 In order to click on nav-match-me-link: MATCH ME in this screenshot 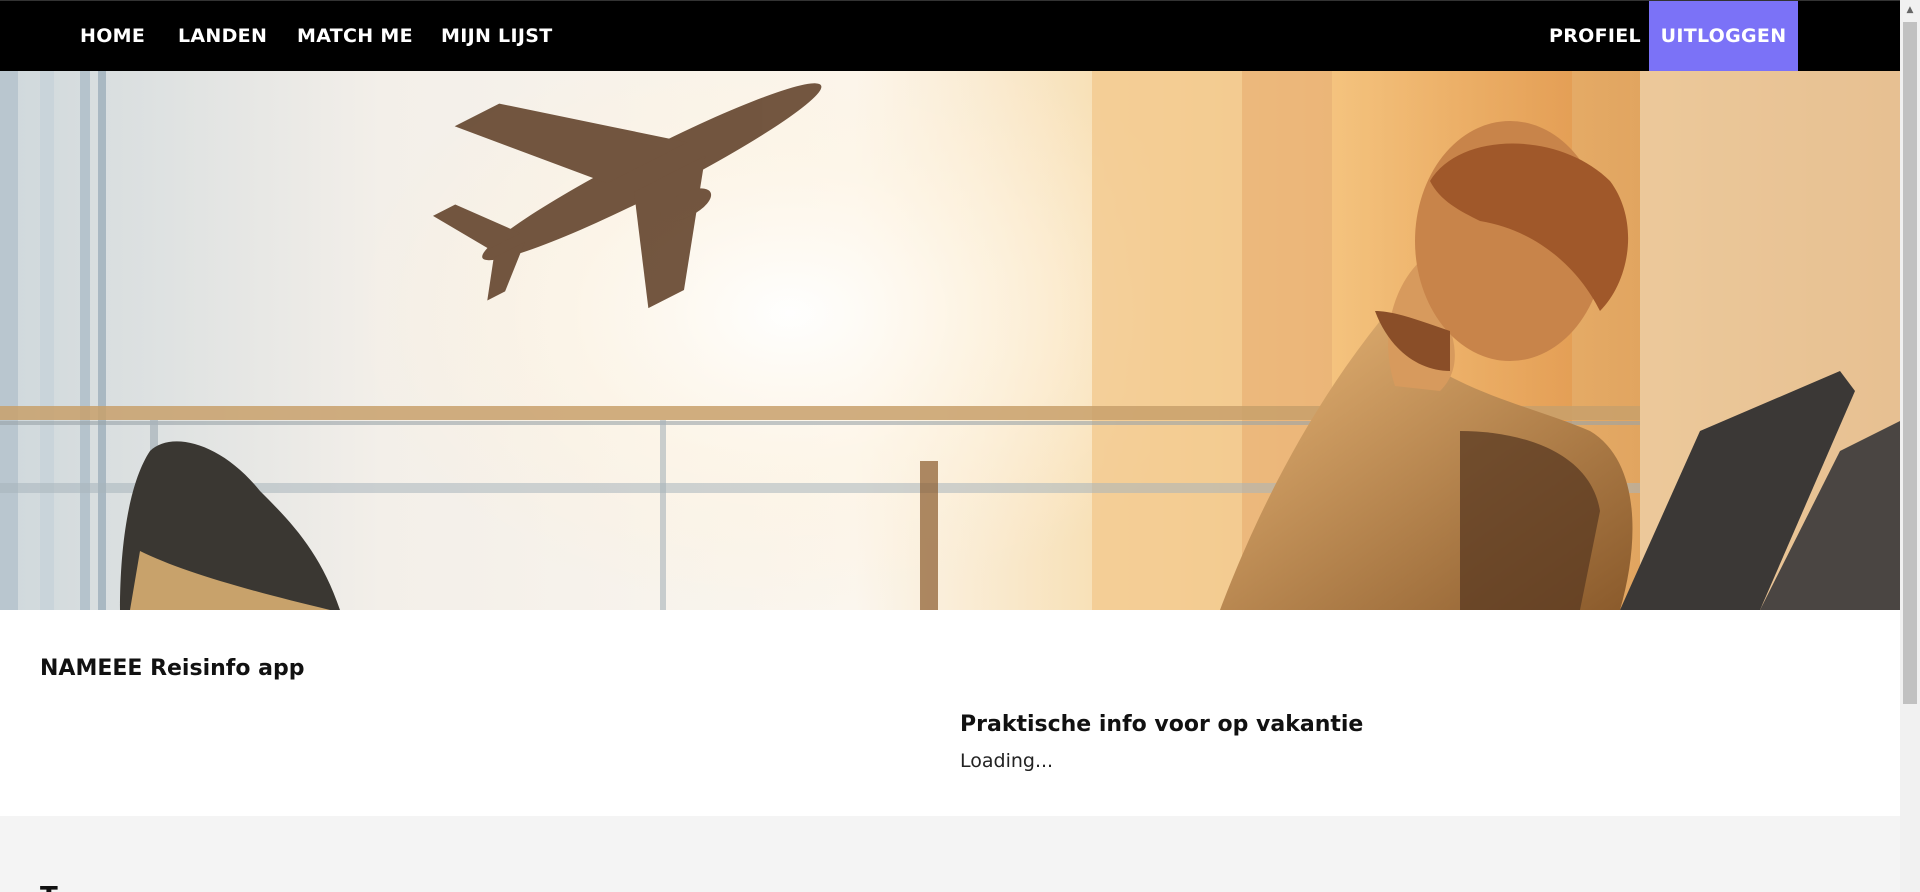, I will do `click(355, 36)`.